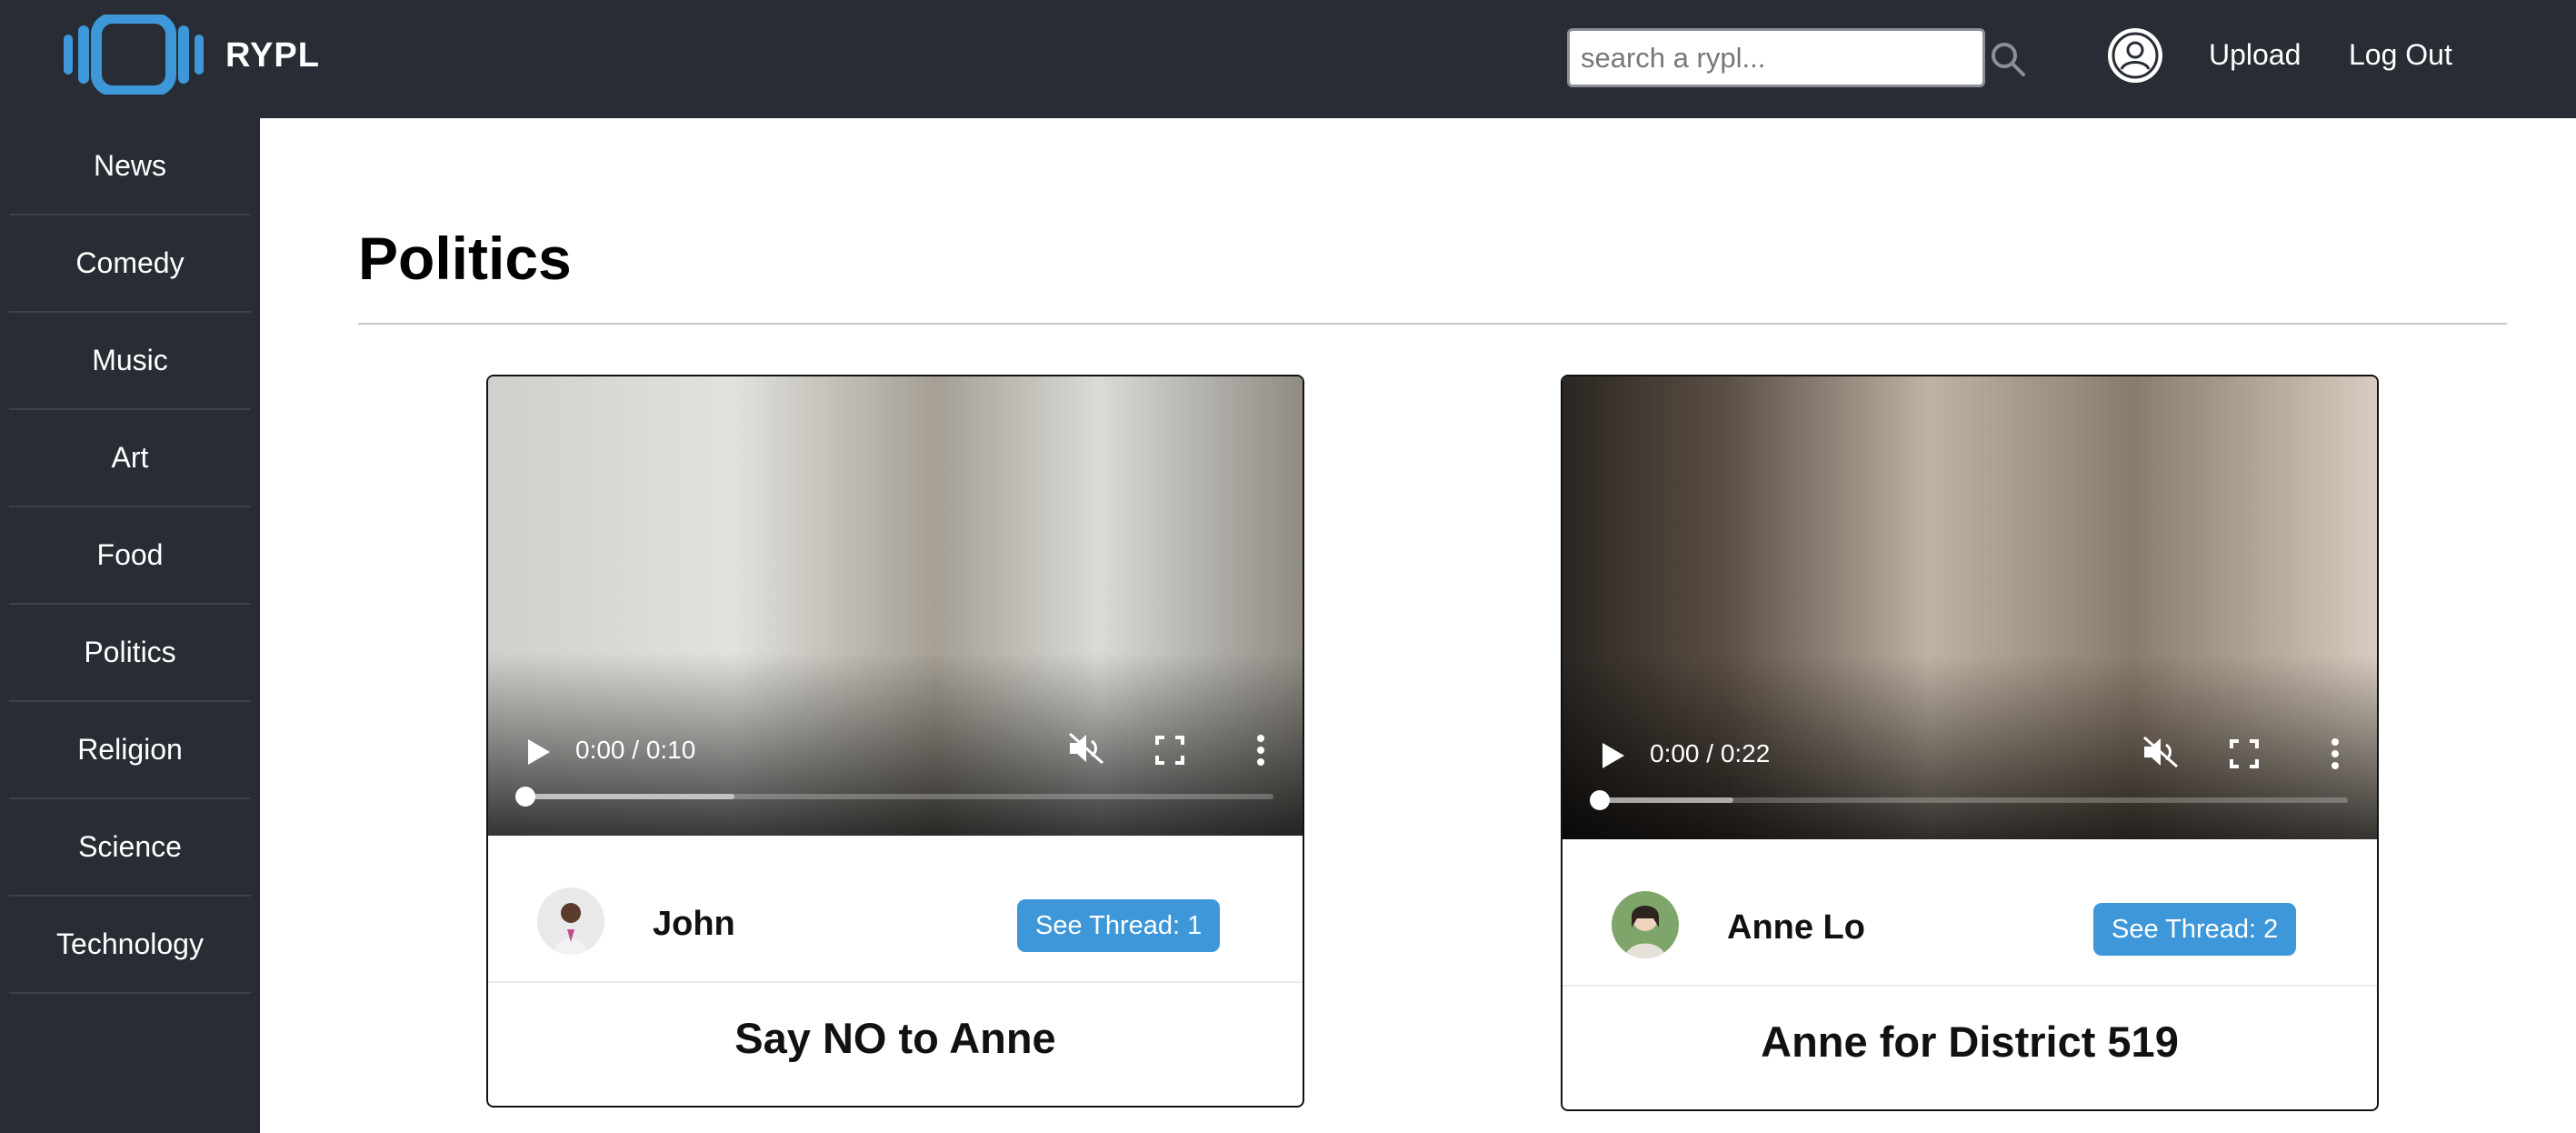  Describe the element at coordinates (2195, 929) in the screenshot. I see `see-thread-button: See Thread: 2` at that location.